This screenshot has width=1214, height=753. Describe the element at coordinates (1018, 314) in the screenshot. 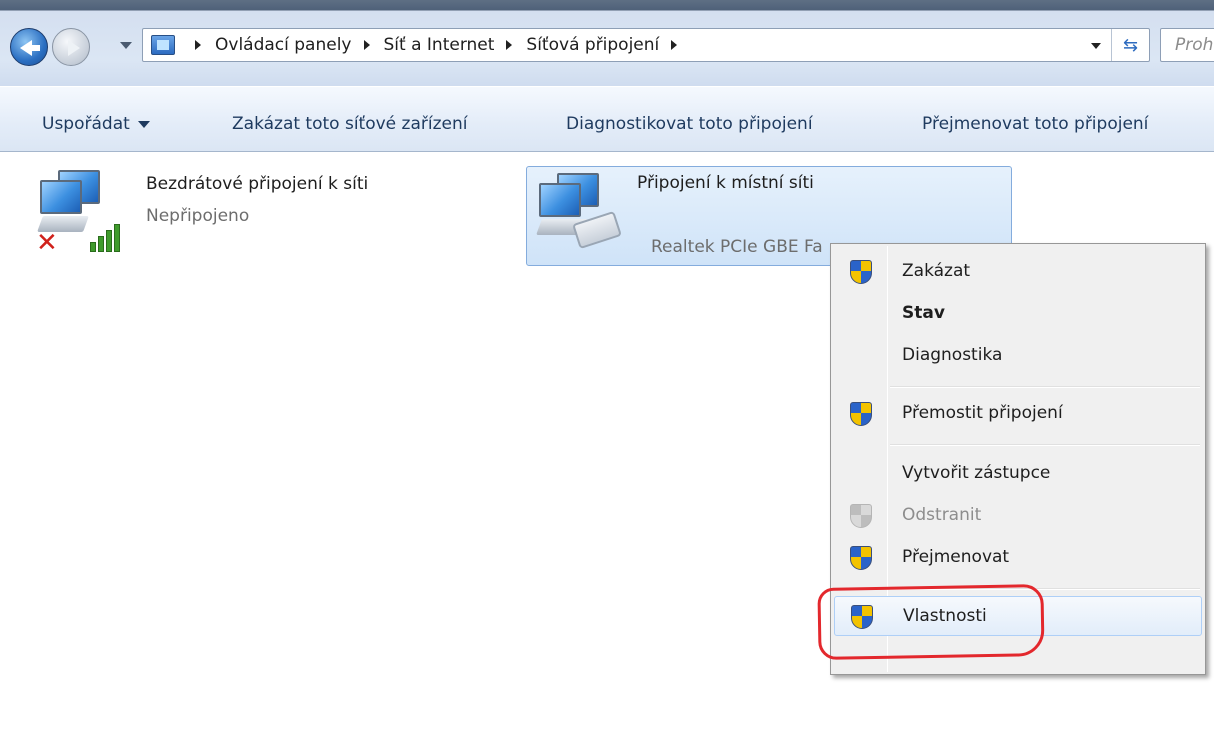

I see `menu-item-status: Stav` at that location.